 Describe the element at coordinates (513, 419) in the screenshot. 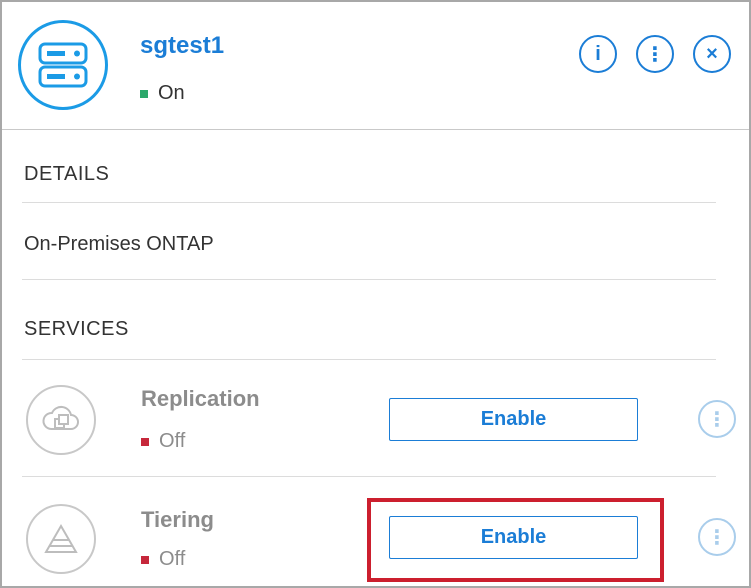

I see `enable-replication-button: Enable` at that location.